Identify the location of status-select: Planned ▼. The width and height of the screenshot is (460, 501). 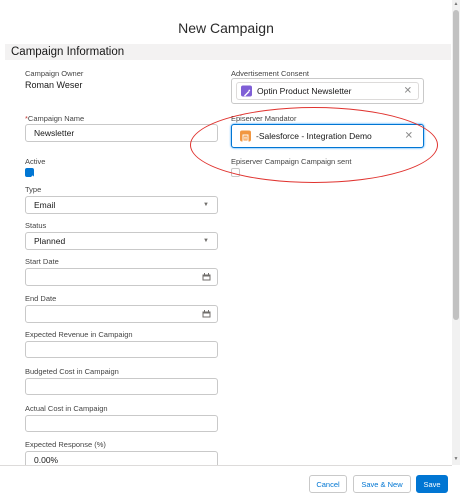
(121, 241).